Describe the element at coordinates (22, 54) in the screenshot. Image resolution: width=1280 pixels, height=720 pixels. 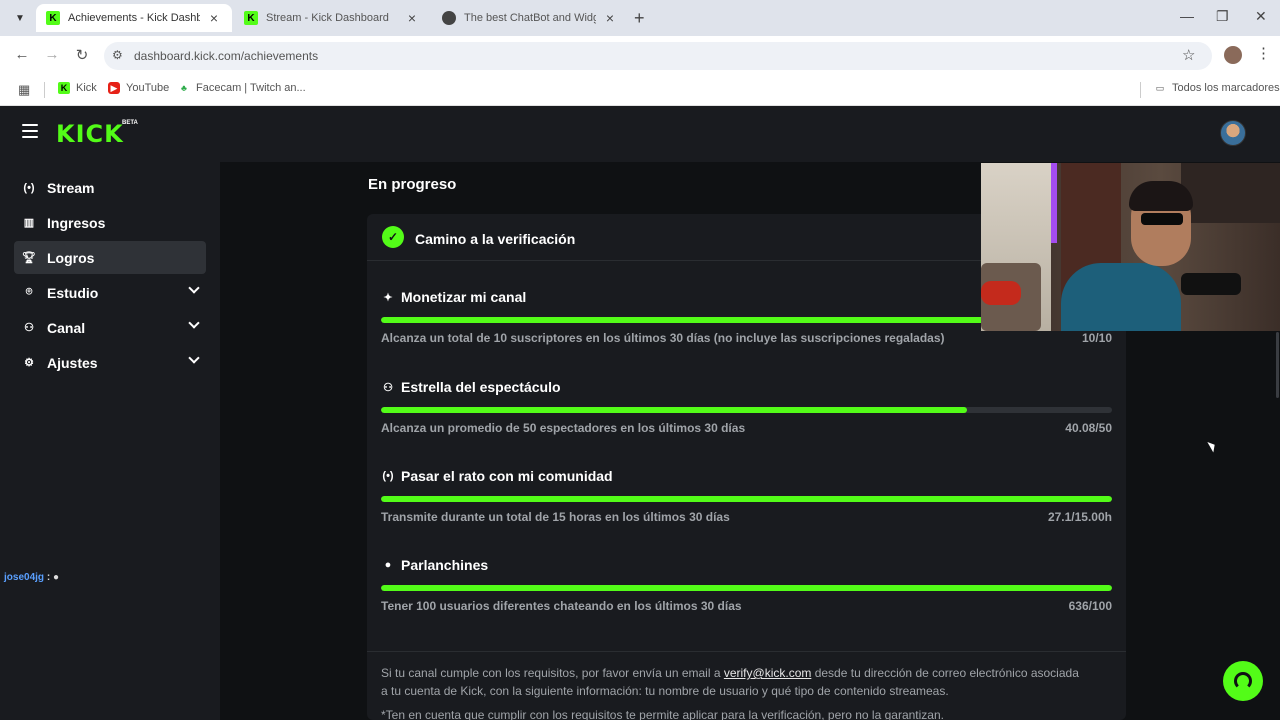
I see `back-arrow-icon: ←` at that location.